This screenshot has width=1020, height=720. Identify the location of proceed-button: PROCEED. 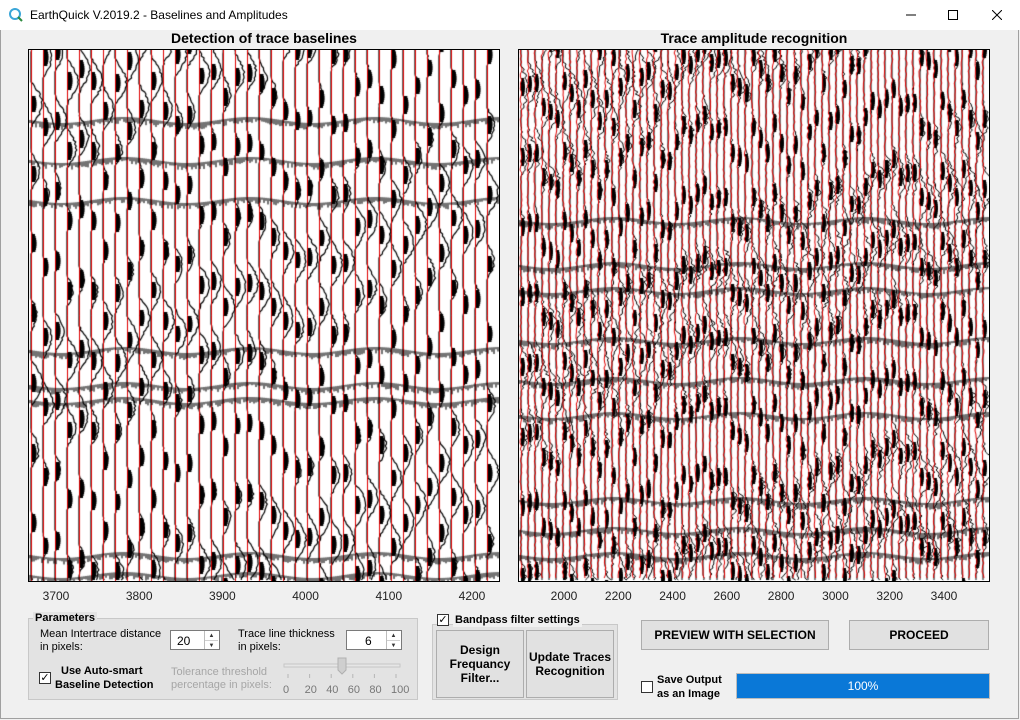
(919, 635).